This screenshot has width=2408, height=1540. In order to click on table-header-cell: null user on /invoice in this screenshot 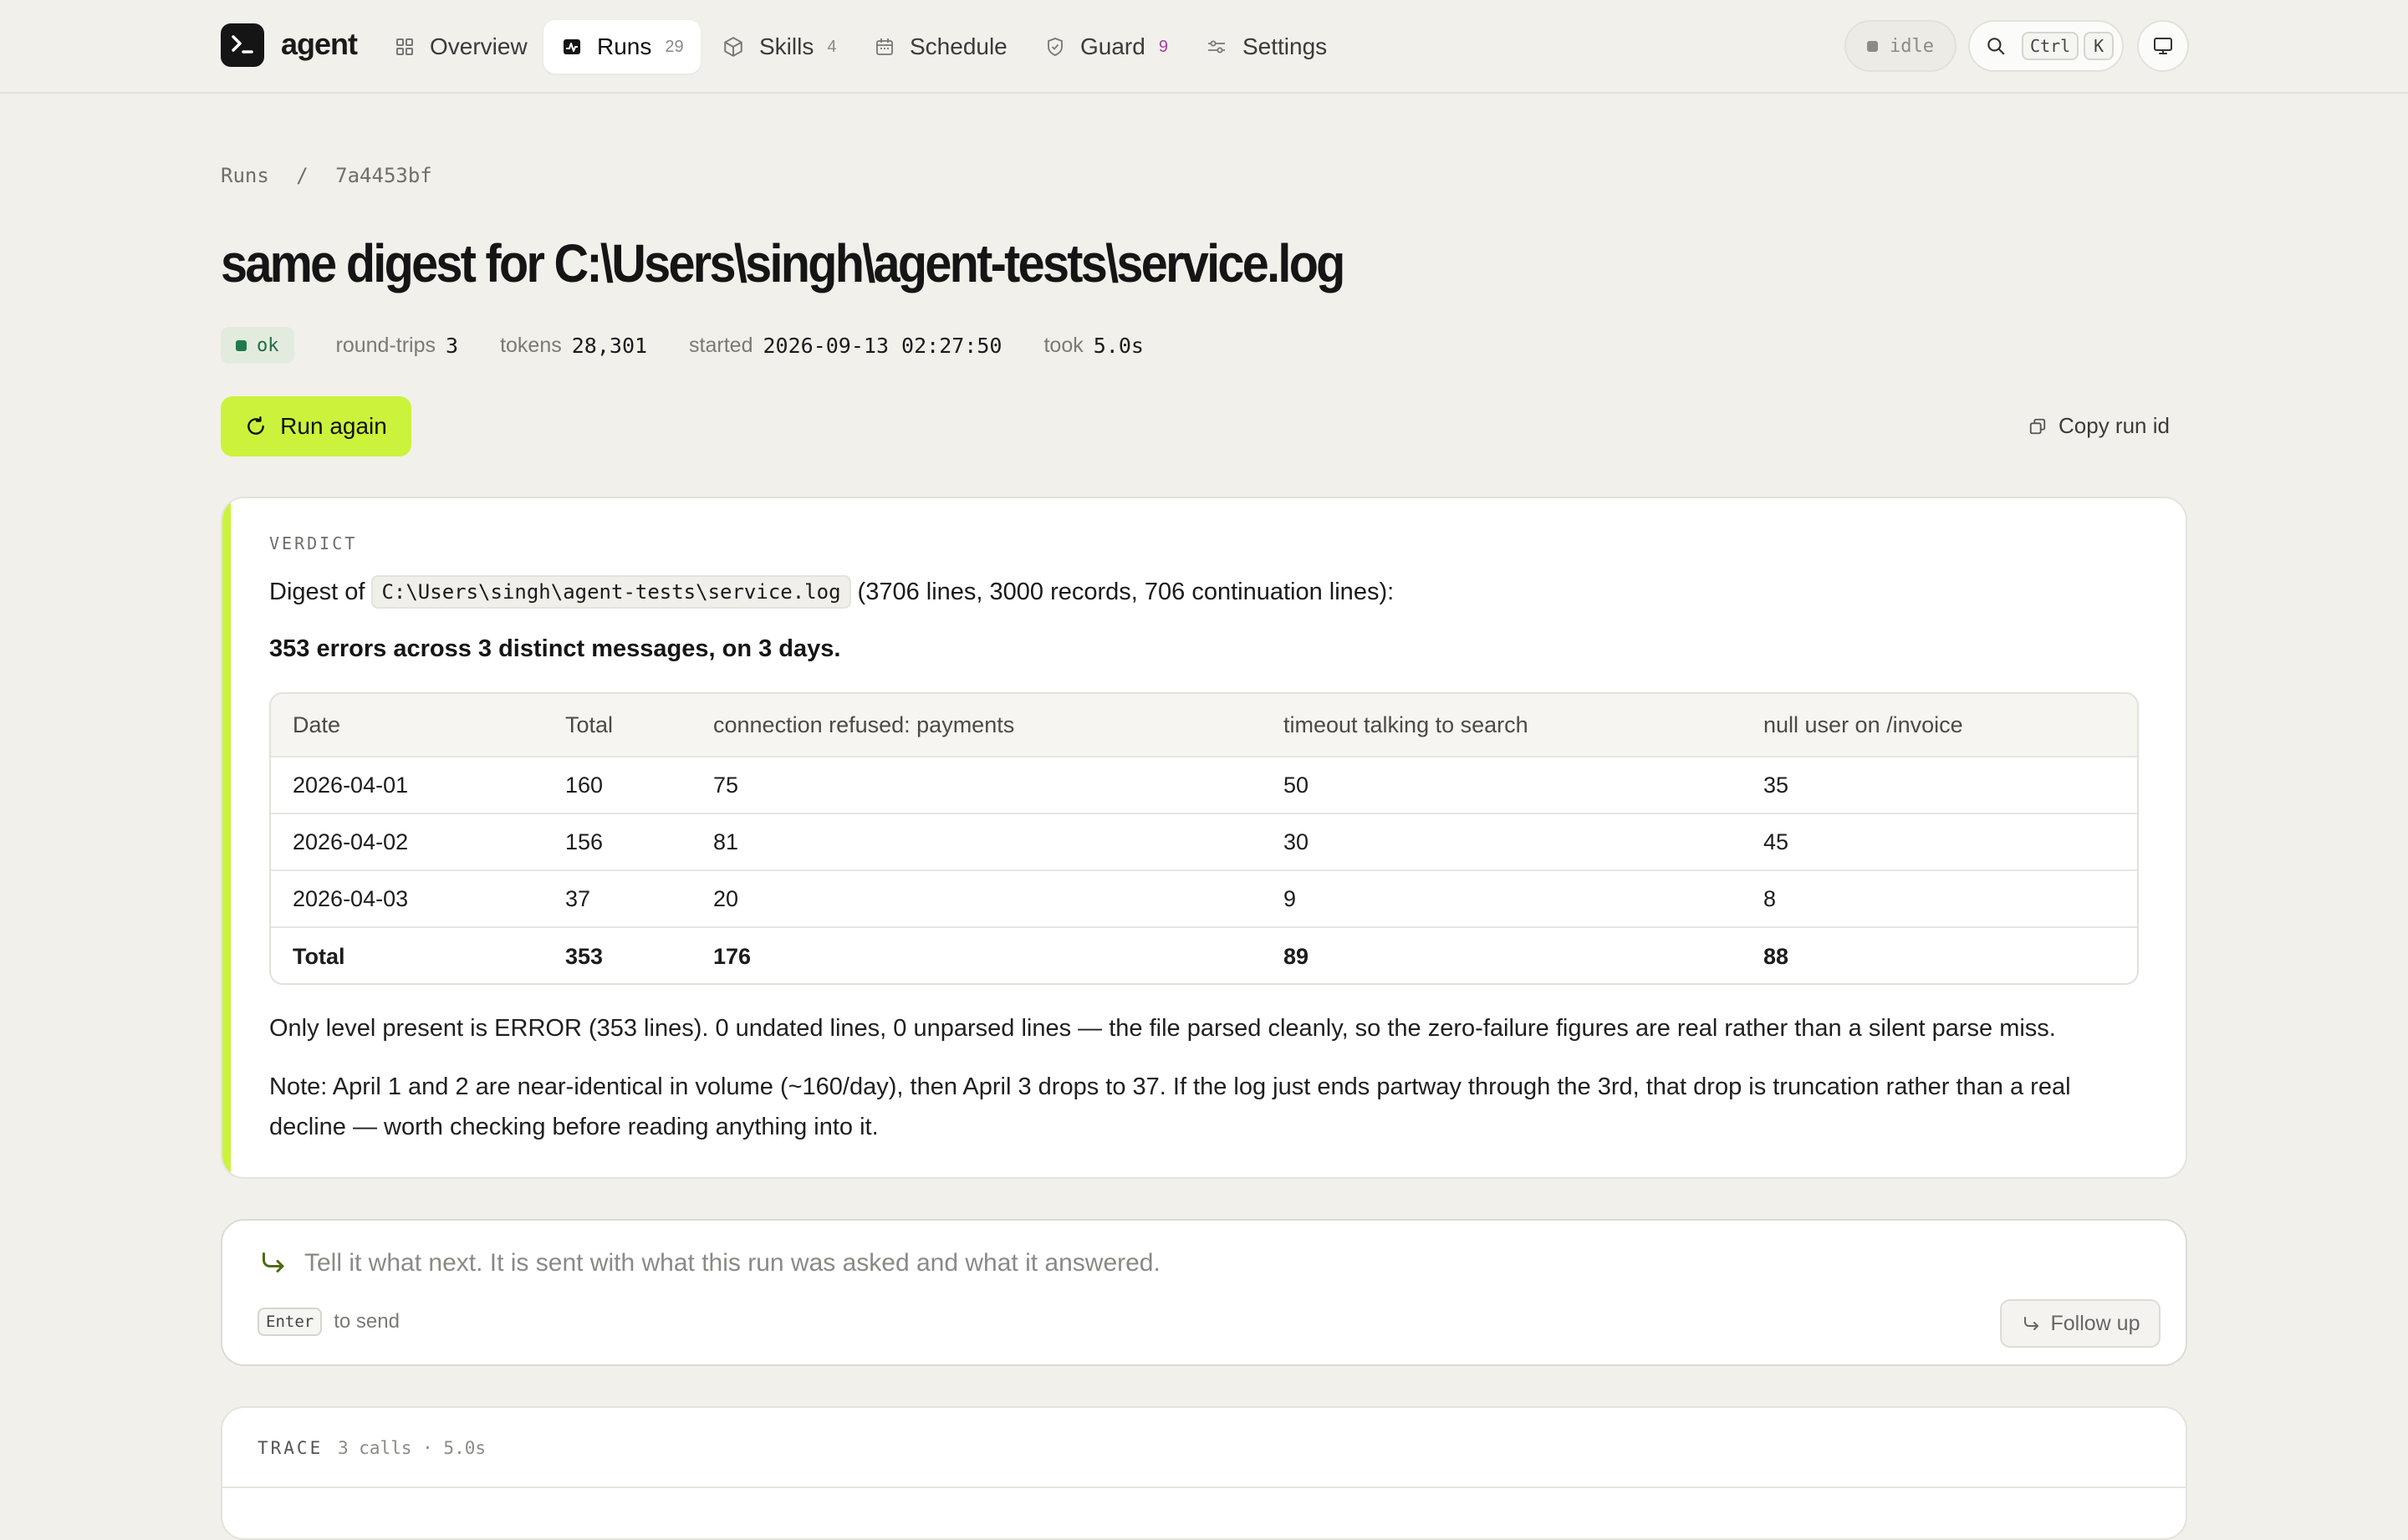, I will do `click(1863, 724)`.